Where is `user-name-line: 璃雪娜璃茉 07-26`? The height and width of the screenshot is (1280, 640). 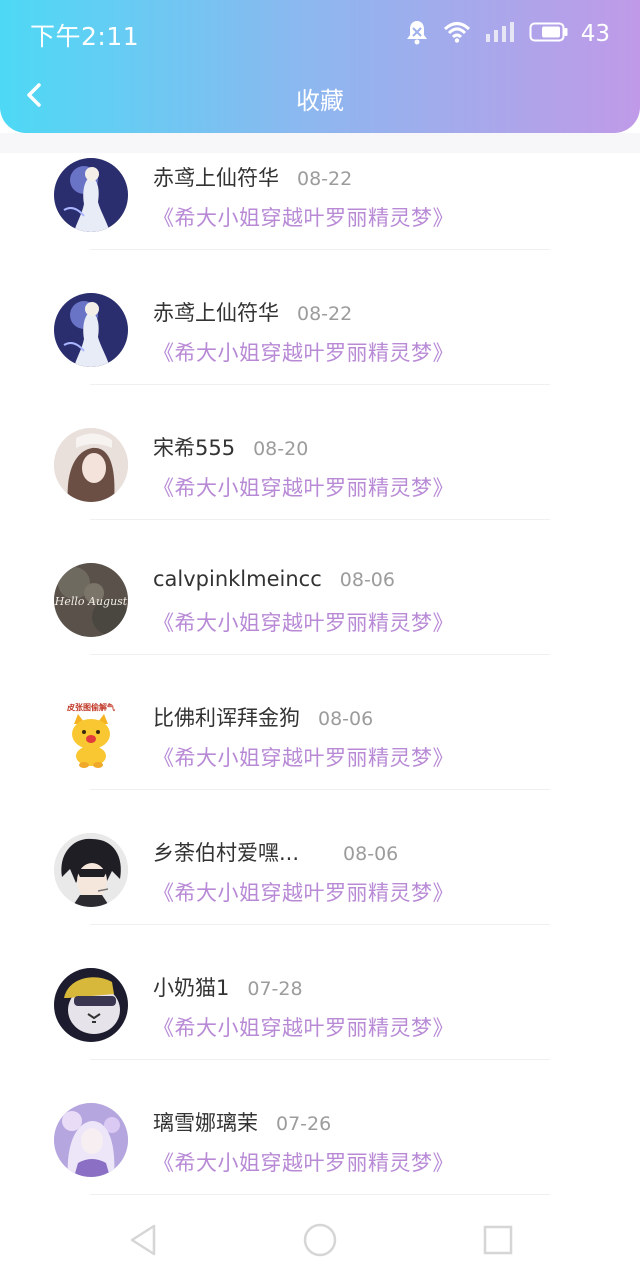 user-name-line: 璃雪娜璃茉 07-26 is located at coordinates (242, 1122).